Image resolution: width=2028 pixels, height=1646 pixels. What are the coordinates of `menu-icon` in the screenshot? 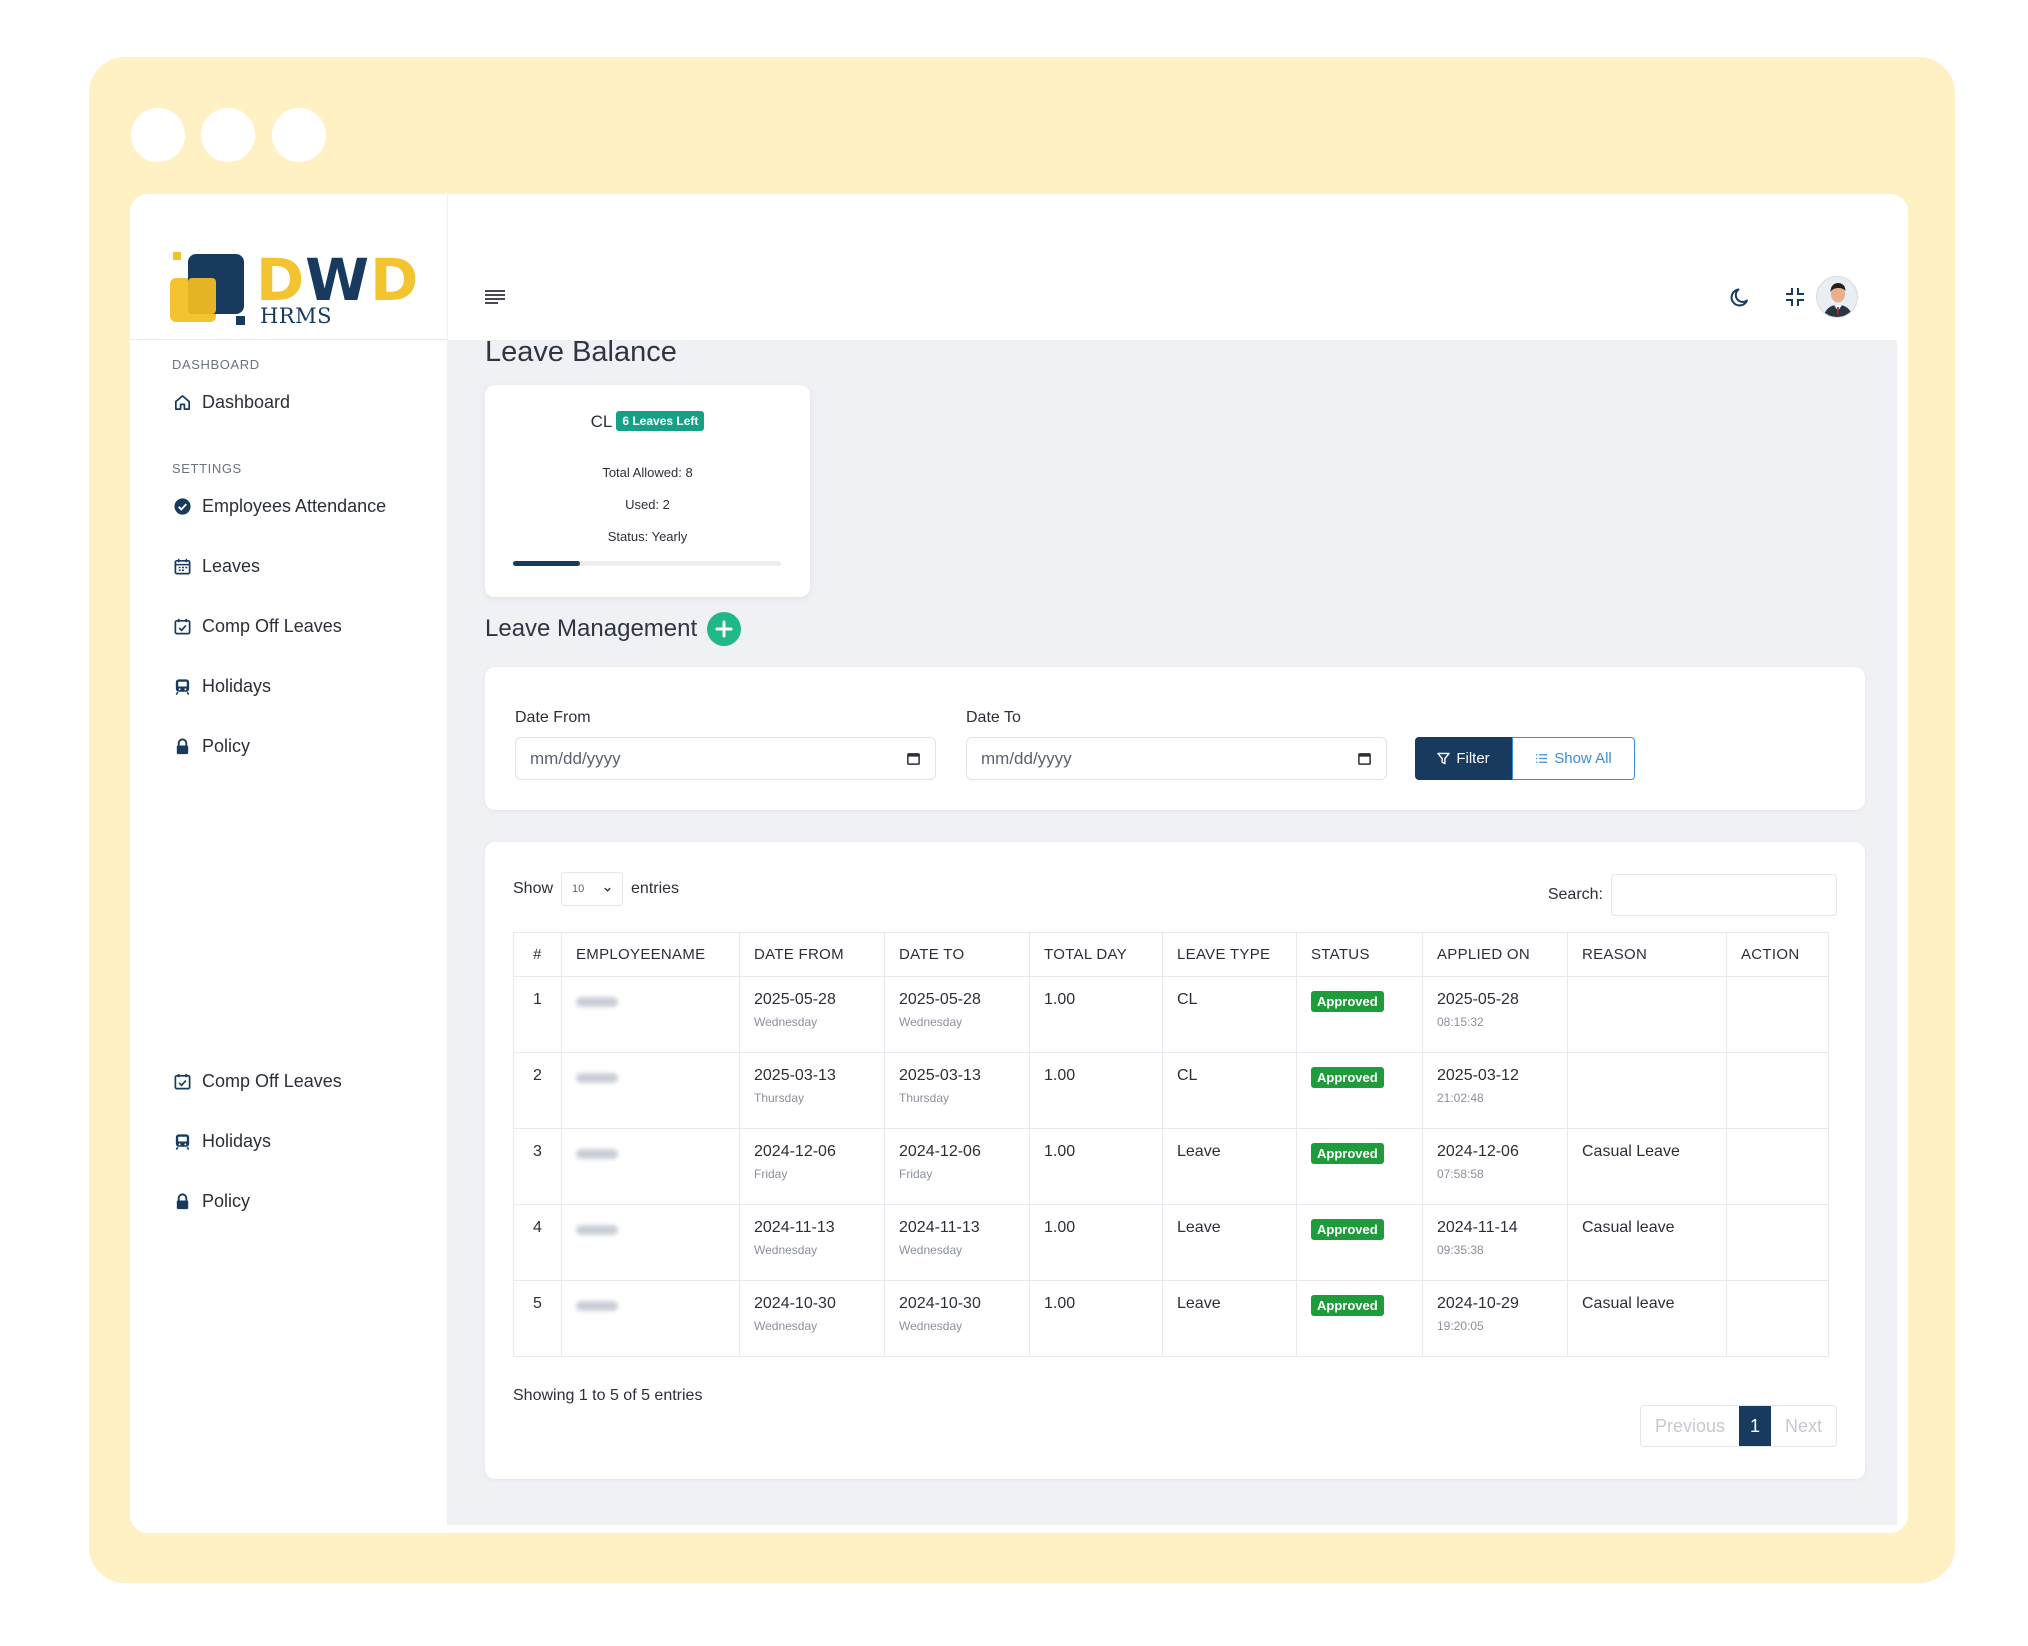 It's located at (495, 297).